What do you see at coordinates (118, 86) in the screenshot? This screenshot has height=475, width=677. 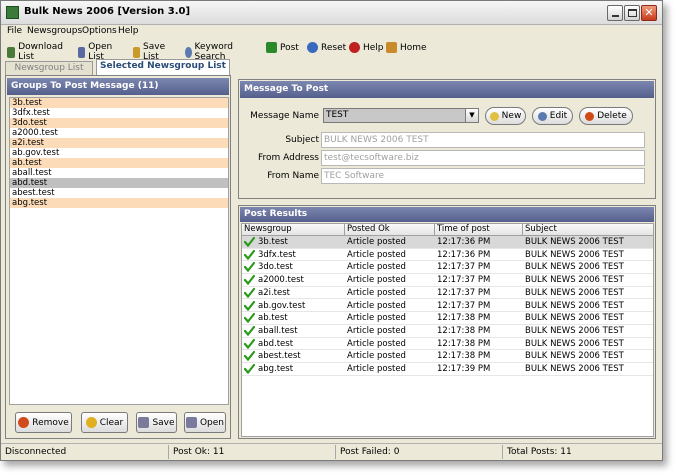 I see `groups-panel-header: Groups To Post Message (11)` at bounding box center [118, 86].